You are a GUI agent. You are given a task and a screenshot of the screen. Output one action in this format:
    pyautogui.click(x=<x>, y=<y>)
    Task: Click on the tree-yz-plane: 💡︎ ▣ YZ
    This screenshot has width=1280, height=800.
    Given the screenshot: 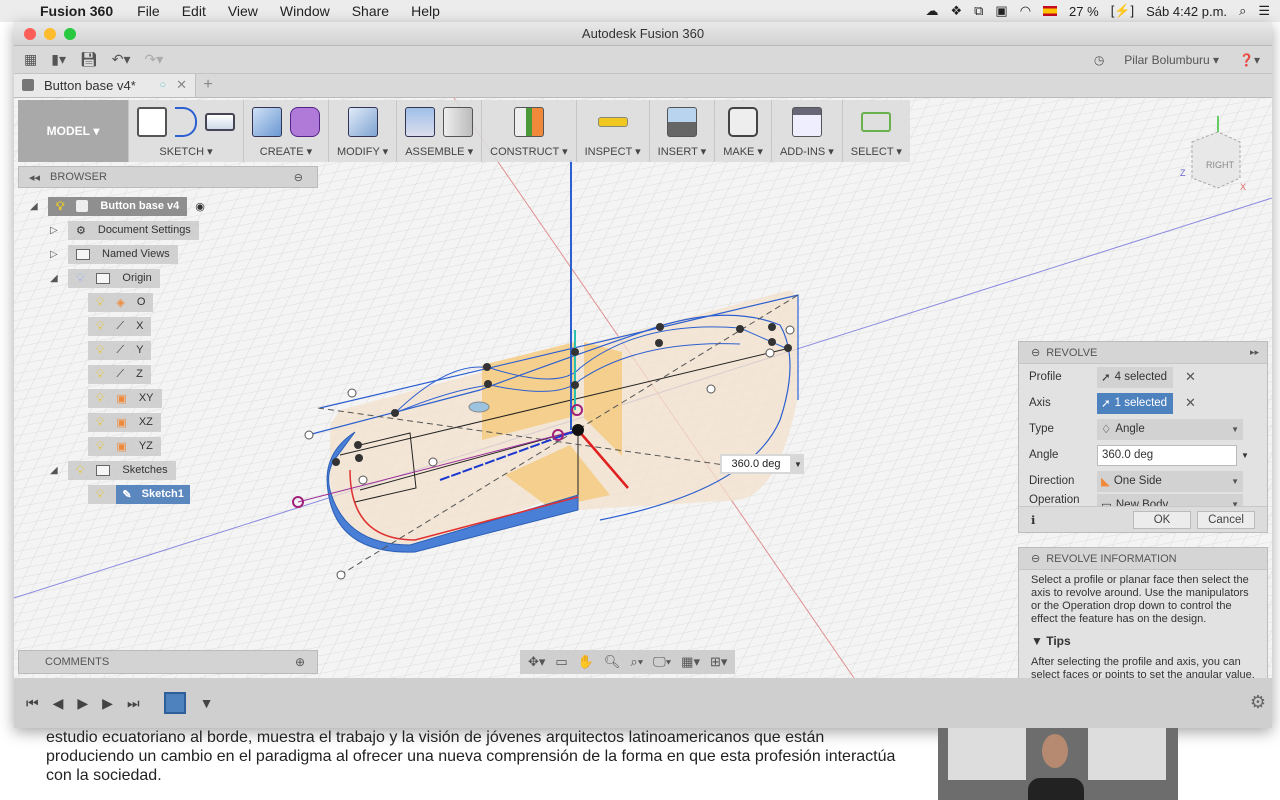 What is the action you would take?
    pyautogui.click(x=124, y=446)
    